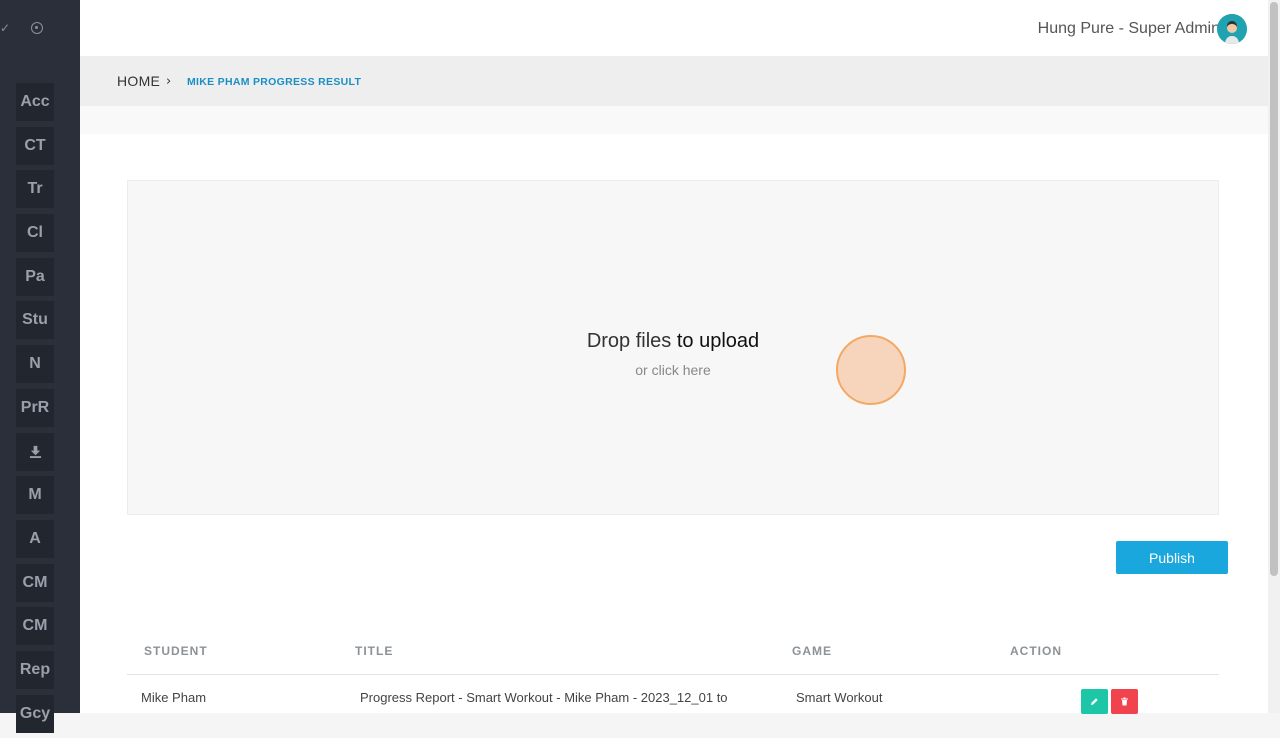  Describe the element at coordinates (871, 370) in the screenshot. I see `click-indicator` at that location.